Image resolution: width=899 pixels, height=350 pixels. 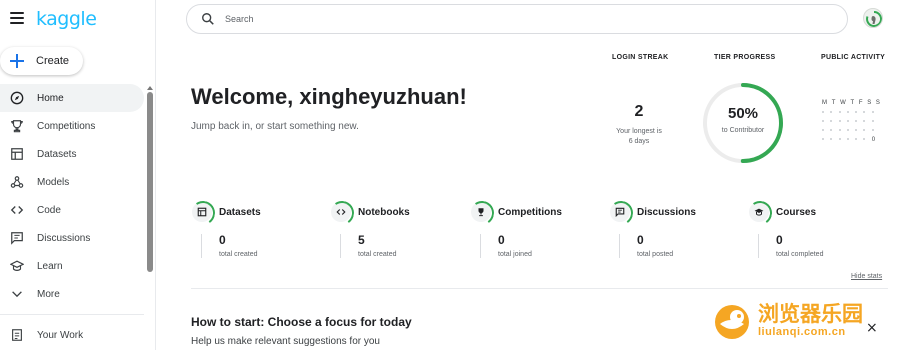 What do you see at coordinates (72, 238) in the screenshot?
I see `sidebar-item-discussions: Discussions` at bounding box center [72, 238].